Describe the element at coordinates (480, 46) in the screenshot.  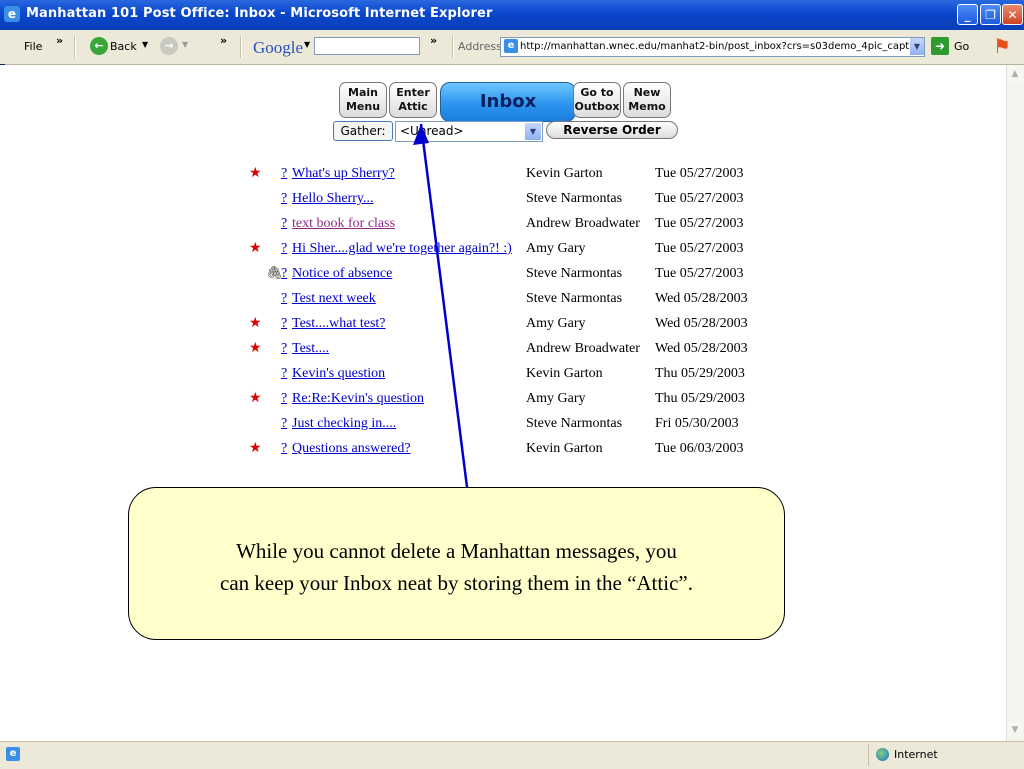
I see `address-label: Address` at that location.